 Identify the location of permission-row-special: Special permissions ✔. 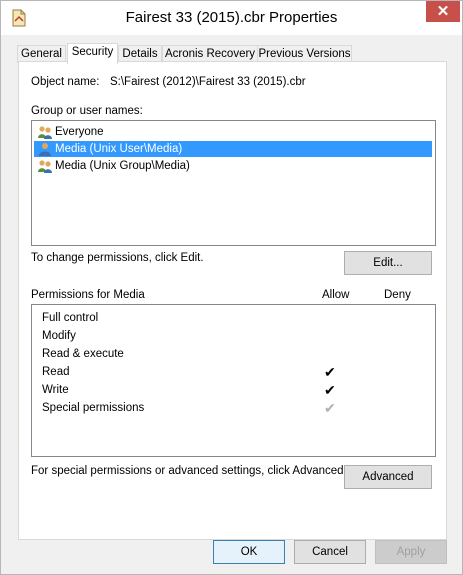
(232, 408).